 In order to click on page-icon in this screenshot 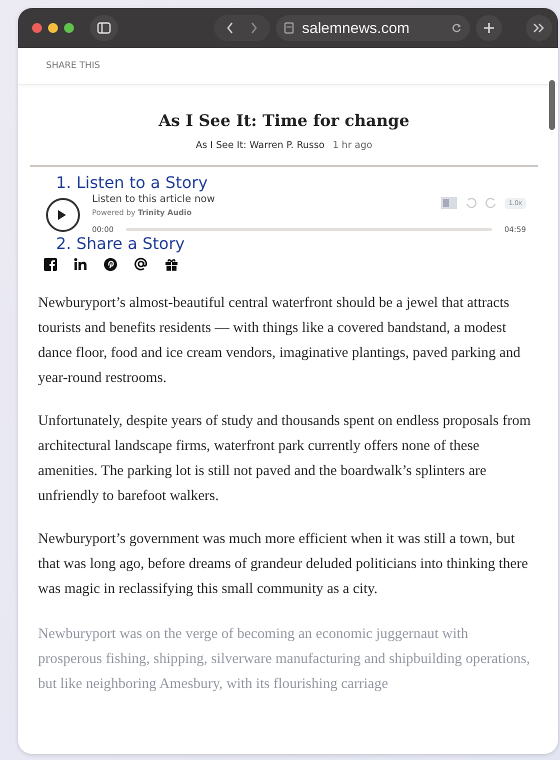, I will do `click(289, 28)`.